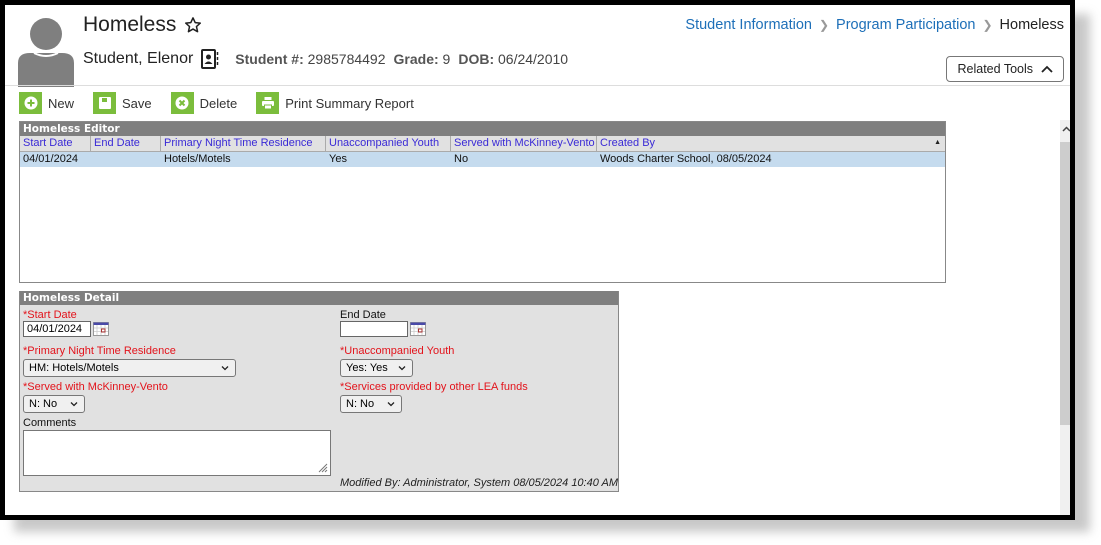 This screenshot has width=1101, height=545. What do you see at coordinates (46, 103) in the screenshot?
I see `new-button: New` at bounding box center [46, 103].